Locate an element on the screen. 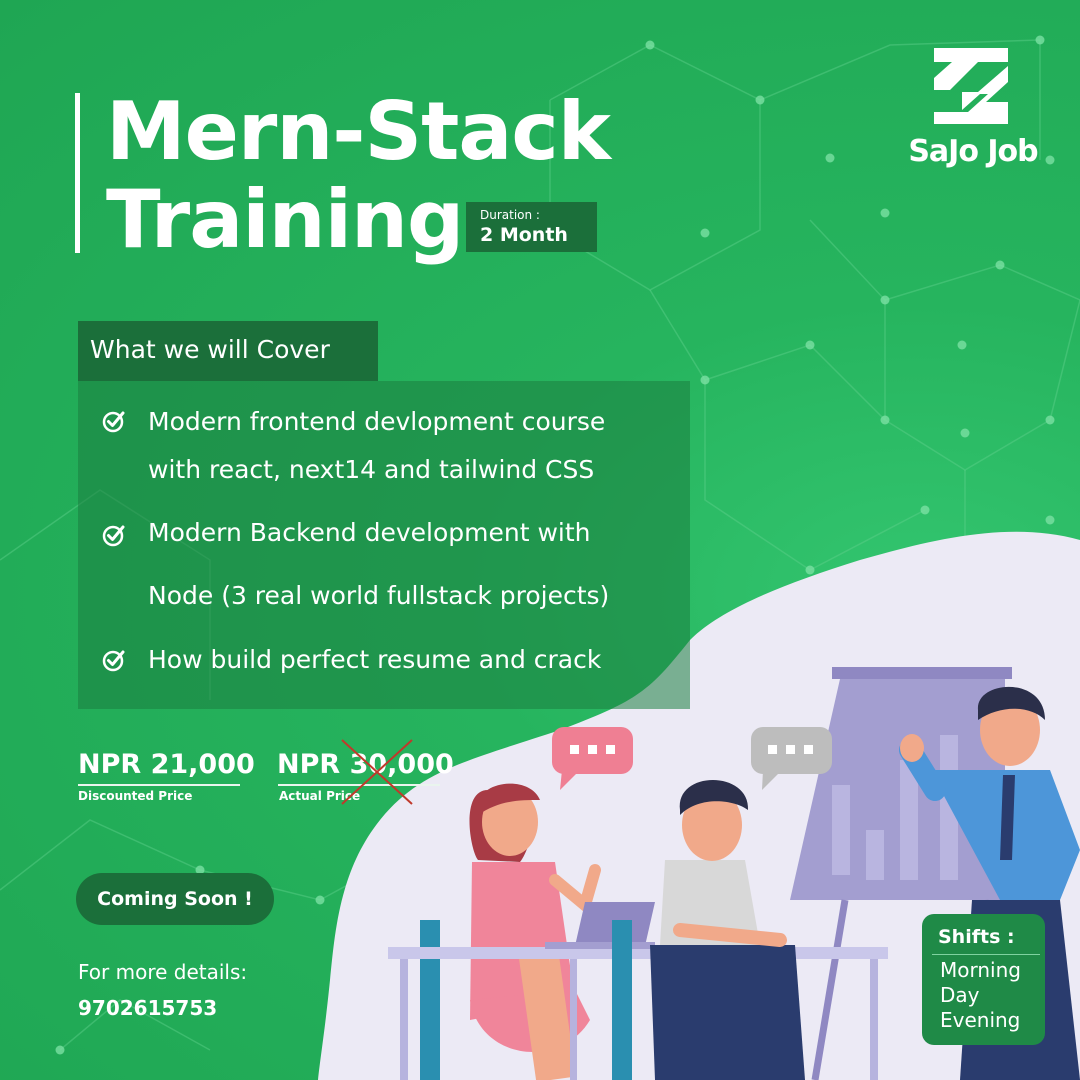 The height and width of the screenshot is (1080, 1080). student-woman is located at coordinates (510, 931).